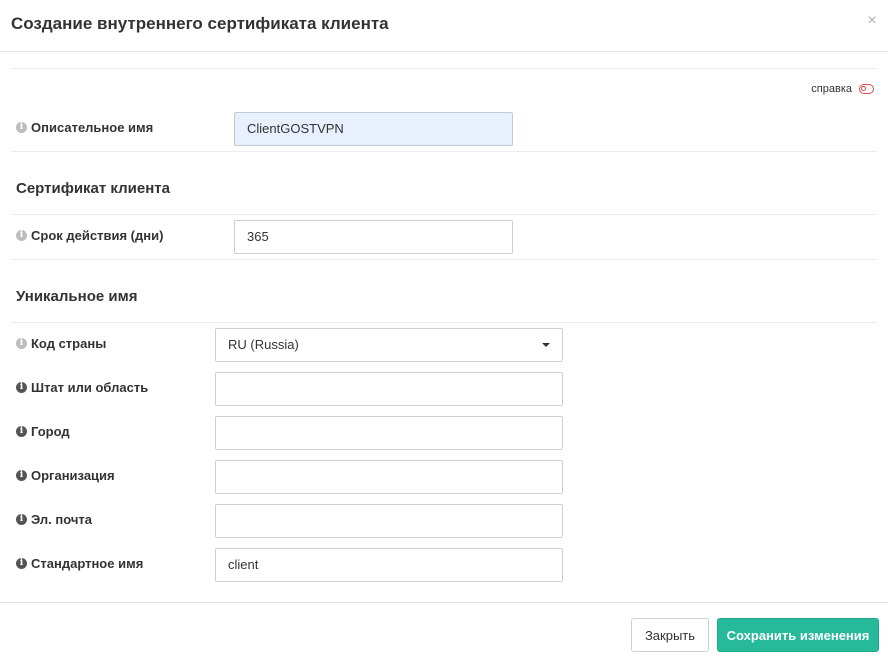  I want to click on common-name-input: client, so click(389, 565).